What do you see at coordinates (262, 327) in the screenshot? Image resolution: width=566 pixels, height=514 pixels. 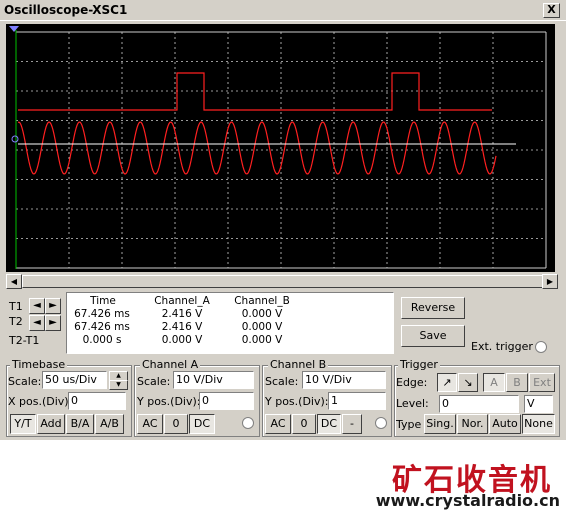 I see `t2-channel-b: 0.000 V` at bounding box center [262, 327].